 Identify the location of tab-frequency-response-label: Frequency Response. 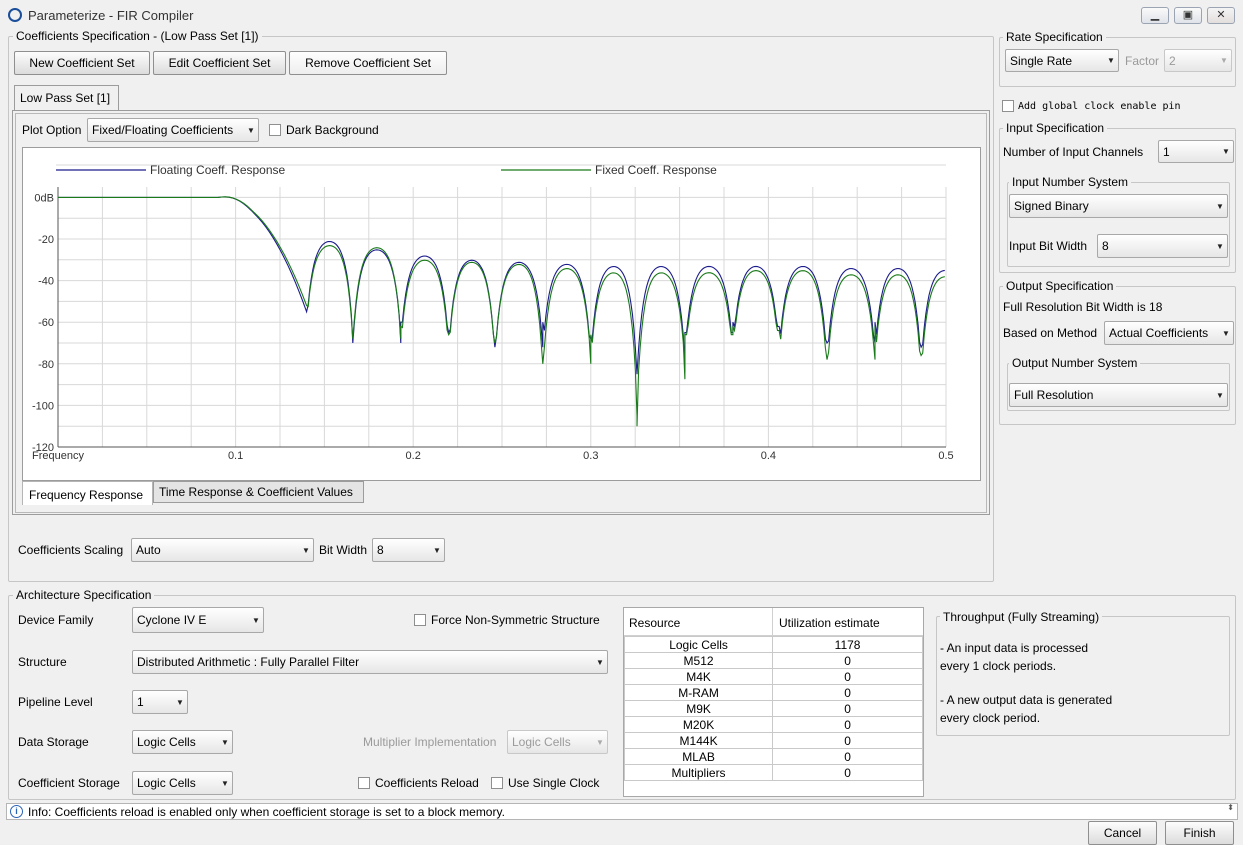
(86, 495).